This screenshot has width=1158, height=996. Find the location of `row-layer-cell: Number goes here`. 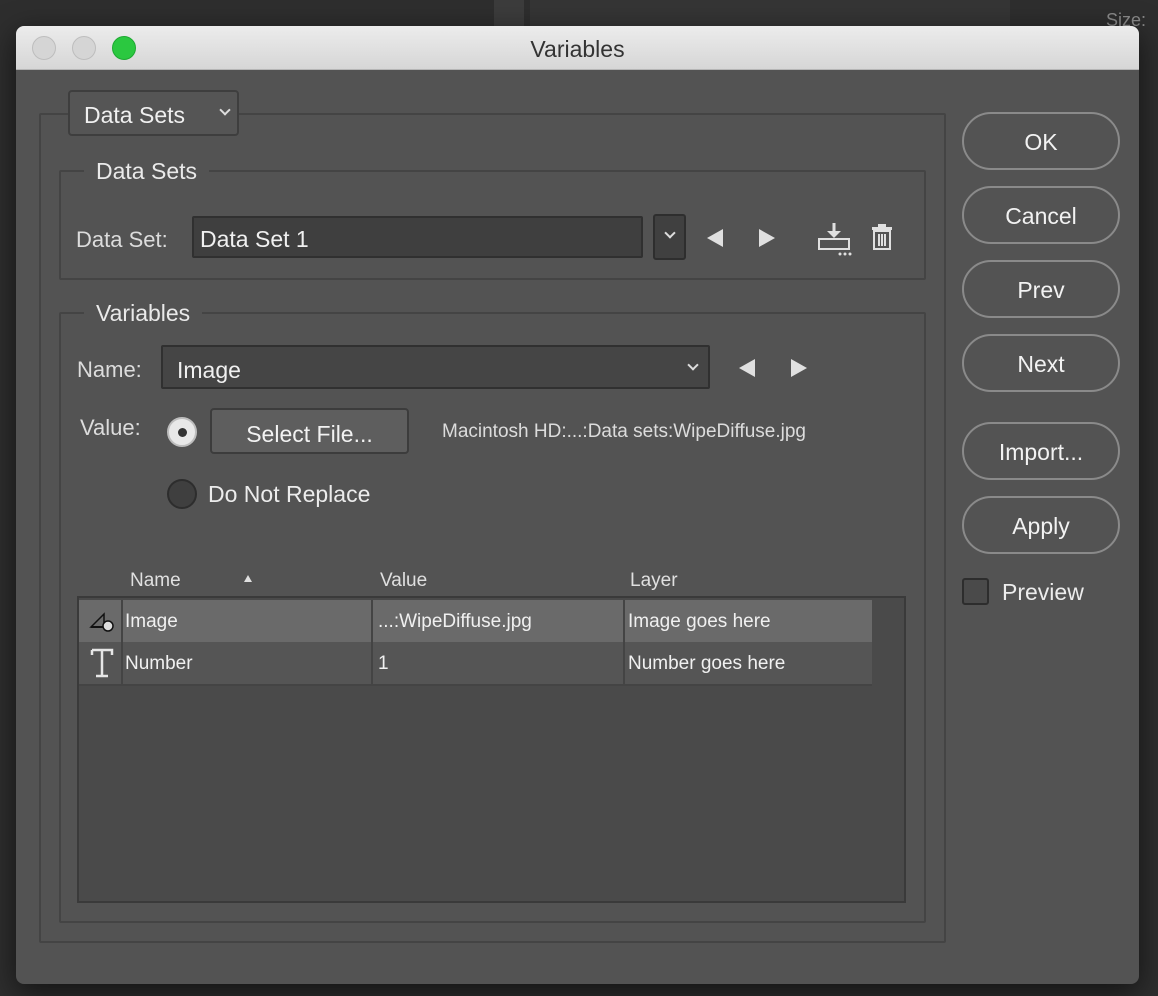

row-layer-cell: Number goes here is located at coordinates (707, 663).